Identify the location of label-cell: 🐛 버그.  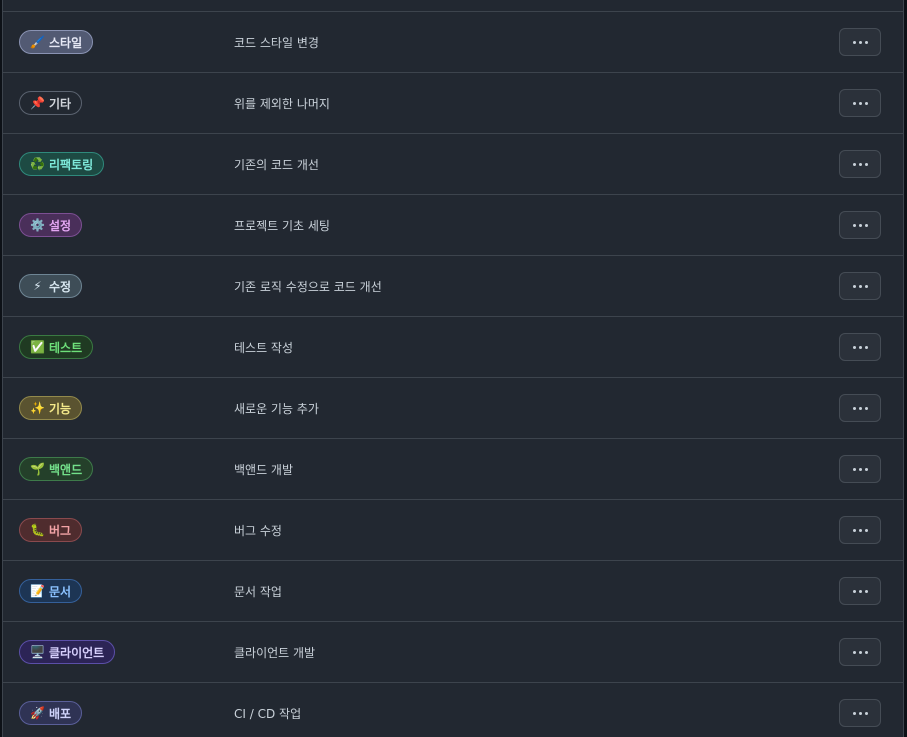
(51, 530).